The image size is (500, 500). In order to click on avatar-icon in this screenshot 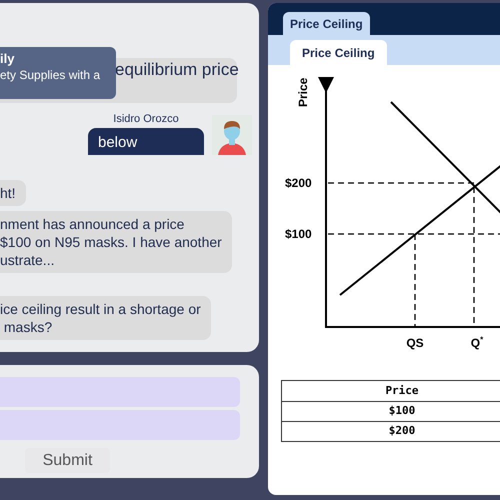, I will do `click(232, 135)`.